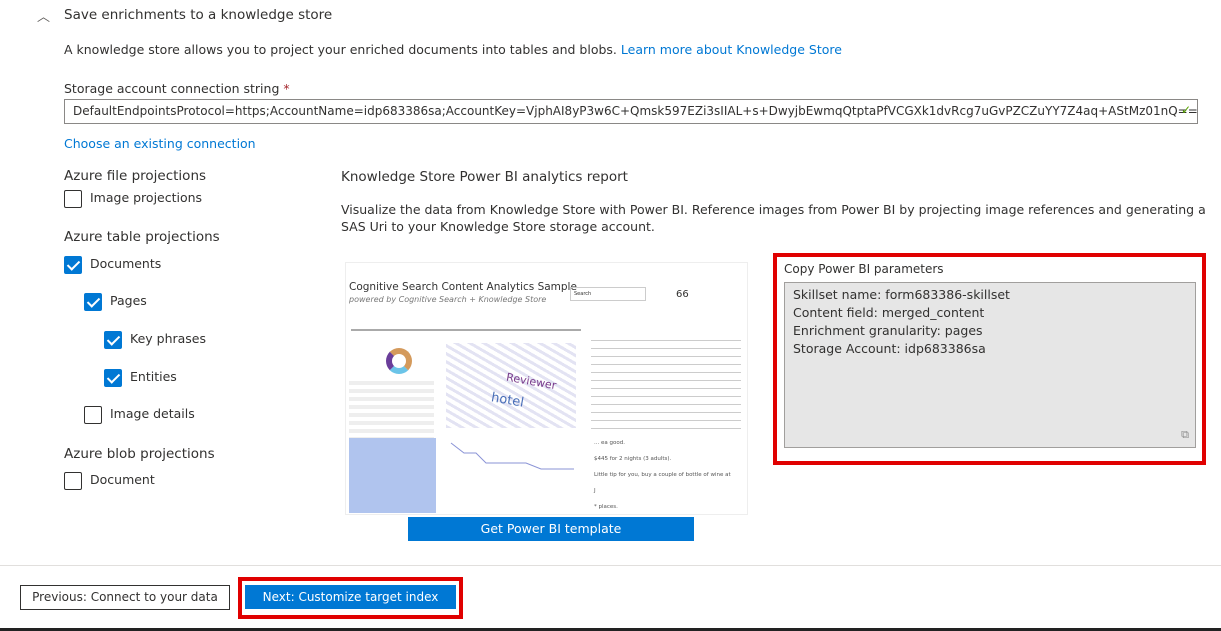 Image resolution: width=1221 pixels, height=631 pixels. What do you see at coordinates (177, 88) in the screenshot?
I see `connection-label: Storage account connection string *` at bounding box center [177, 88].